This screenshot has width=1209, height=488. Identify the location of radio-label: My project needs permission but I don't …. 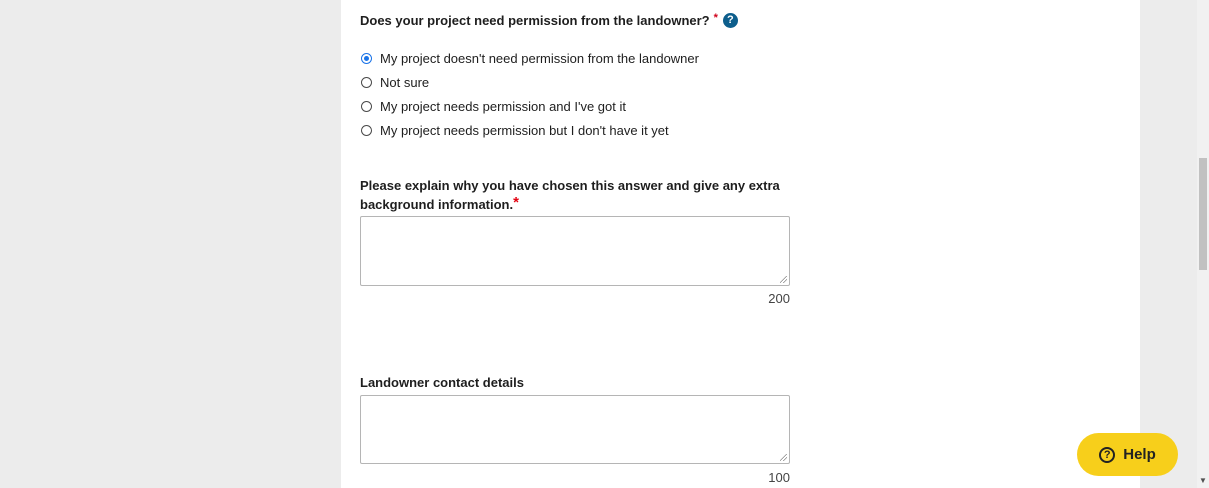
(524, 130).